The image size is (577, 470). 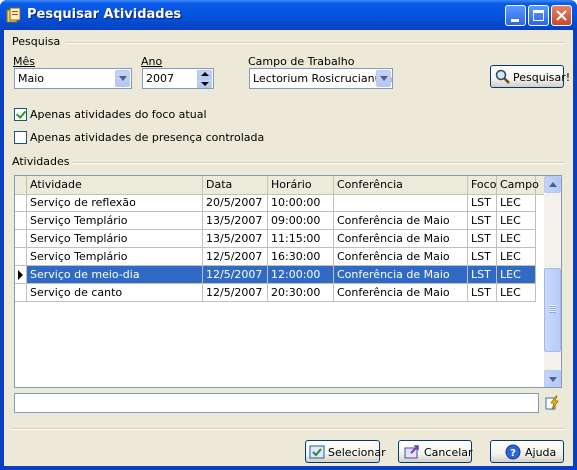 What do you see at coordinates (435, 451) in the screenshot?
I see `cancel-button: Cancelar` at bounding box center [435, 451].